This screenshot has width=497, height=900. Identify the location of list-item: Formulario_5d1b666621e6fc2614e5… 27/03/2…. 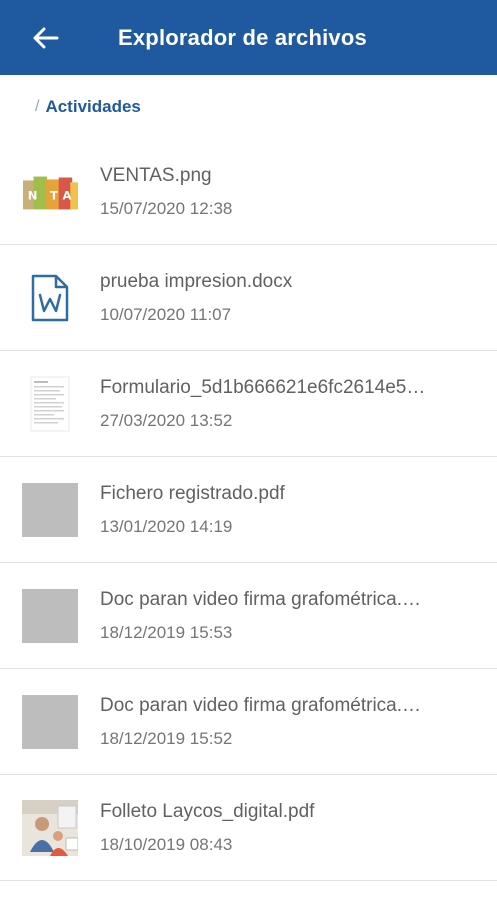
(248, 404).